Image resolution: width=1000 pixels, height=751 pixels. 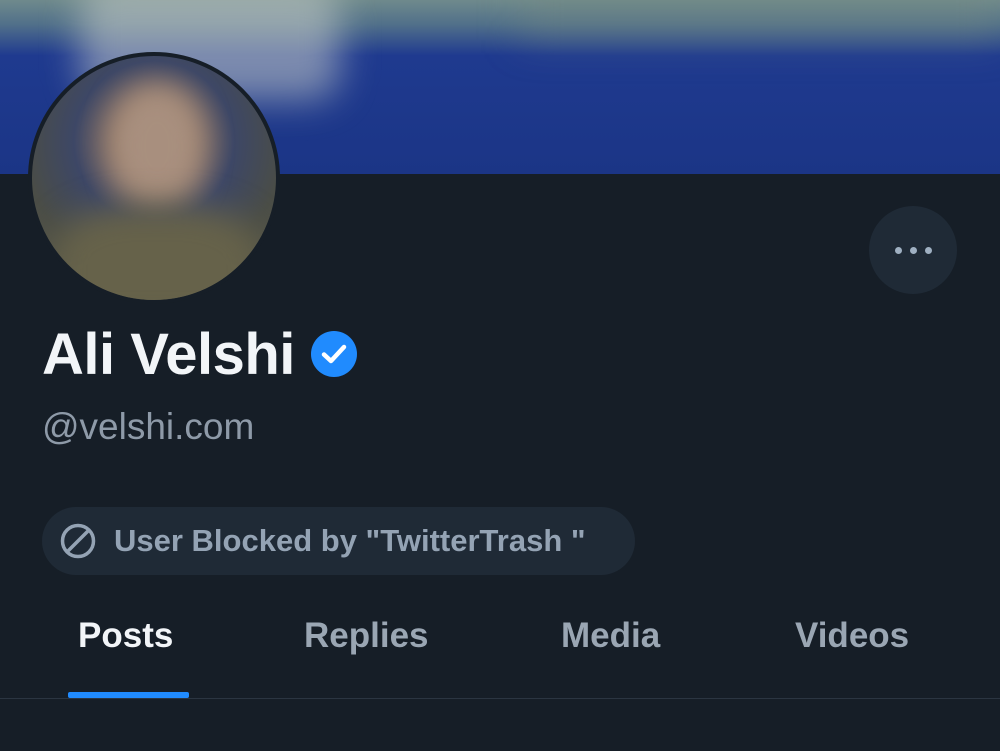 What do you see at coordinates (157, 146) in the screenshot?
I see `avatar-blur-face` at bounding box center [157, 146].